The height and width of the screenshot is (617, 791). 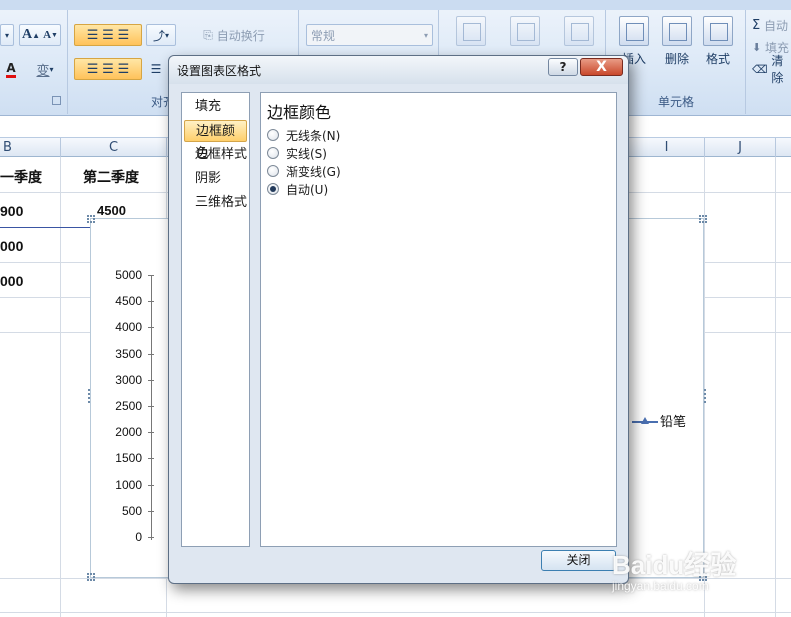 I want to click on orientation-button: ⤴ ▾, so click(x=161, y=35).